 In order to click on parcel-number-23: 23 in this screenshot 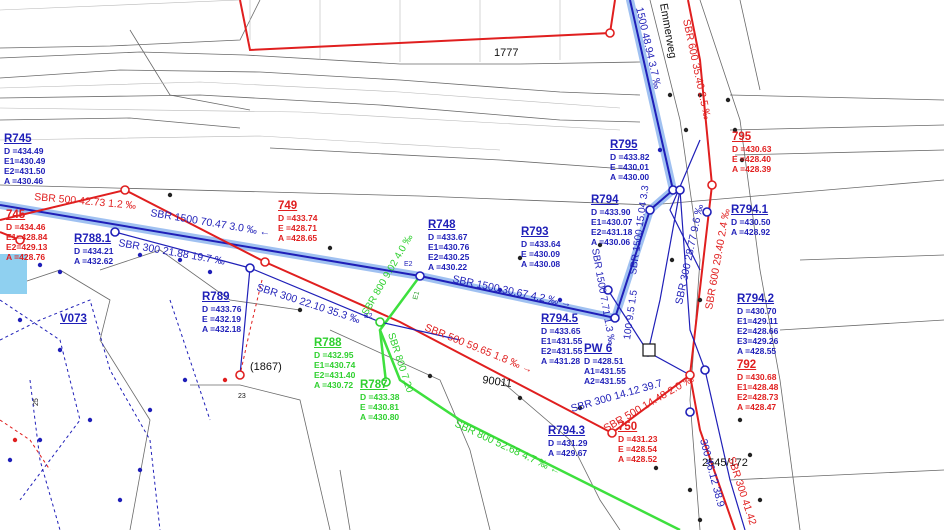, I will do `click(242, 396)`.